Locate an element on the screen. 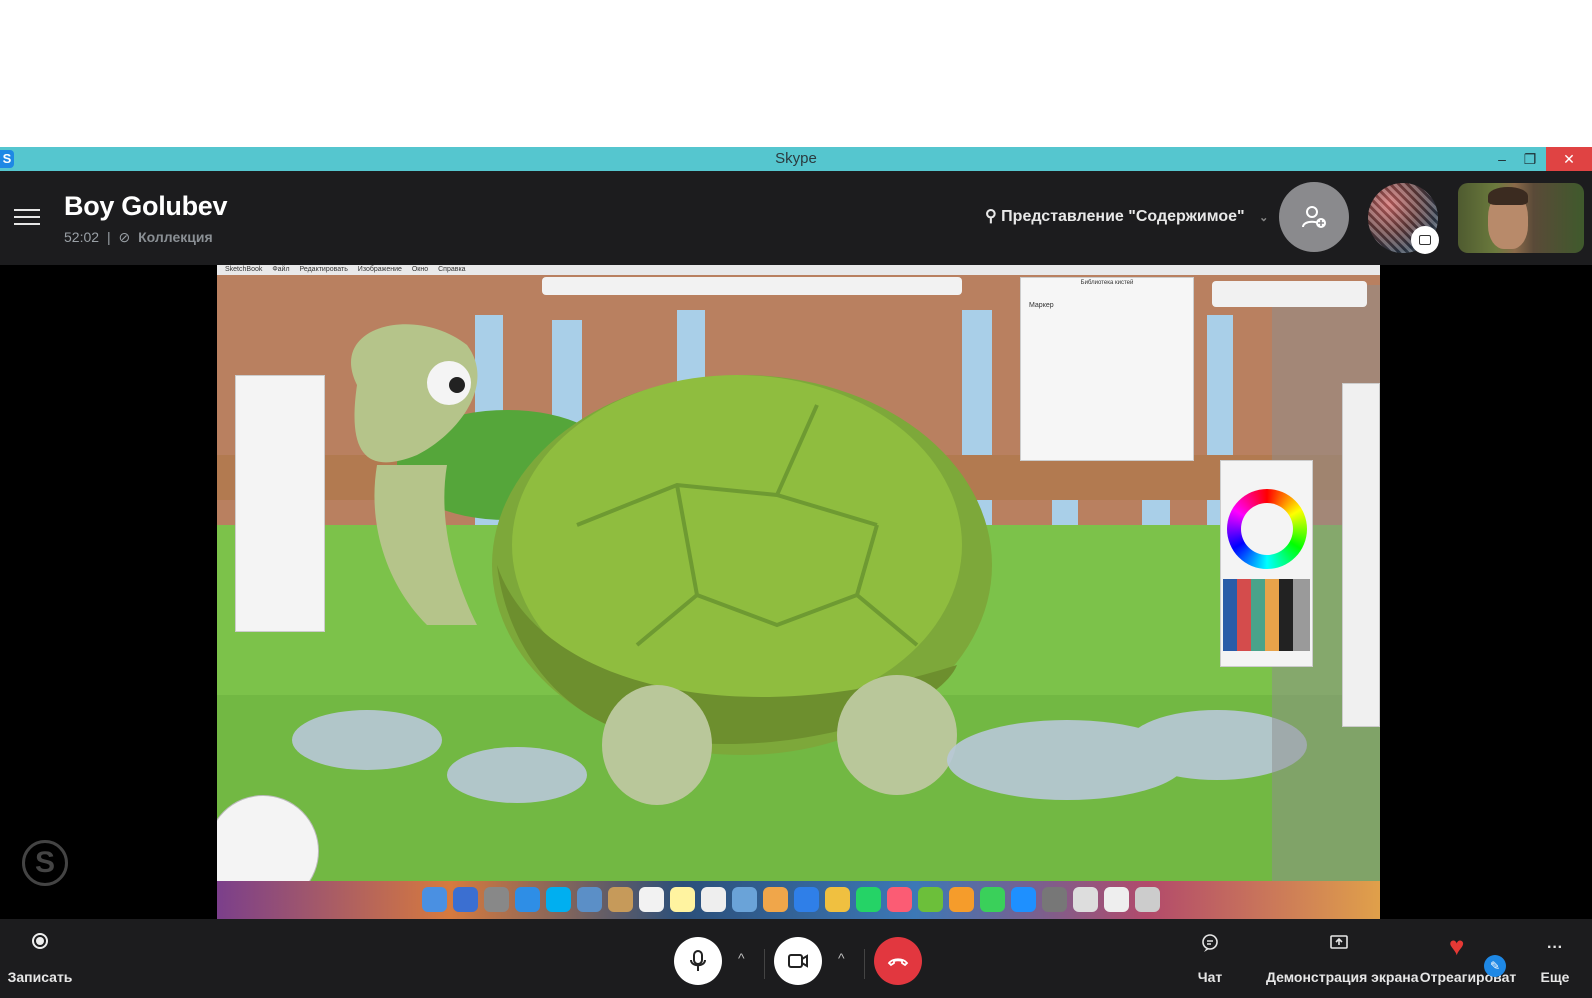 This screenshot has width=1592, height=998. app-store-icon is located at coordinates (1023, 899).